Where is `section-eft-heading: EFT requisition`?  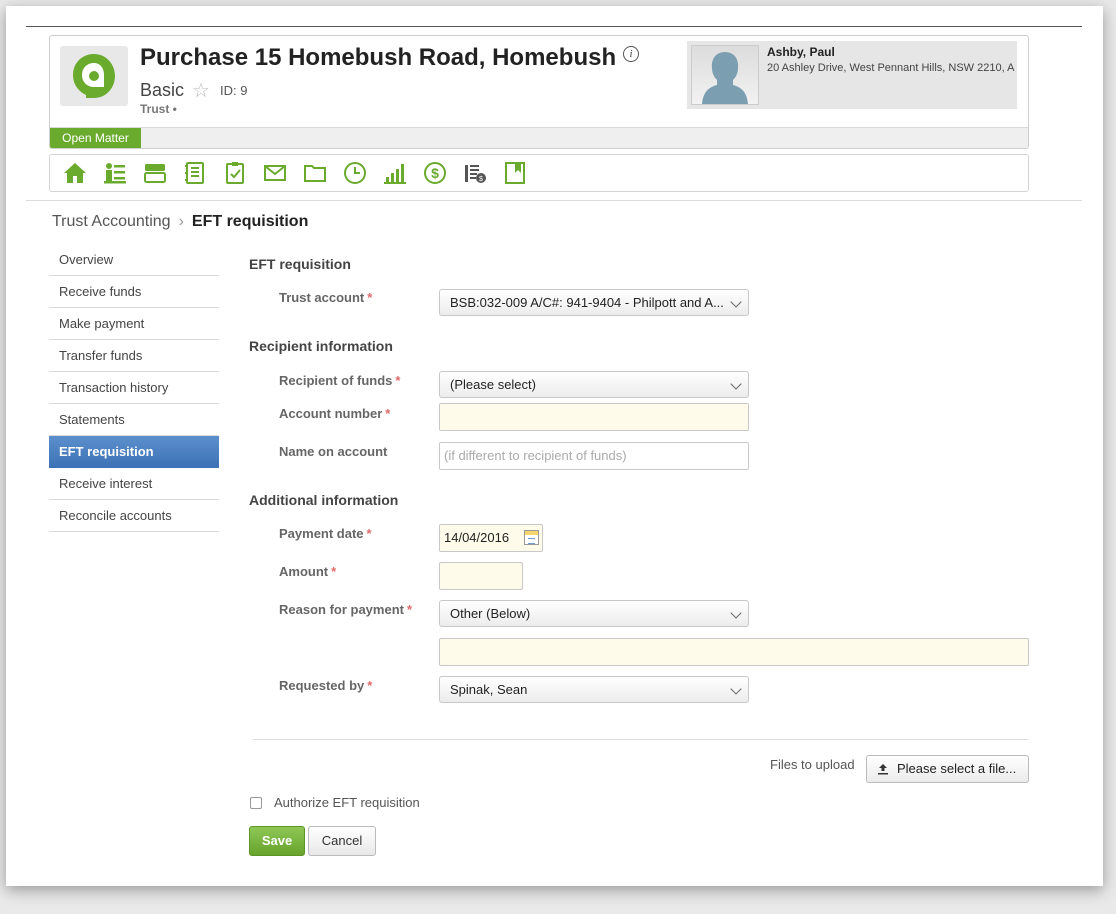
section-eft-heading: EFT requisition is located at coordinates (300, 264).